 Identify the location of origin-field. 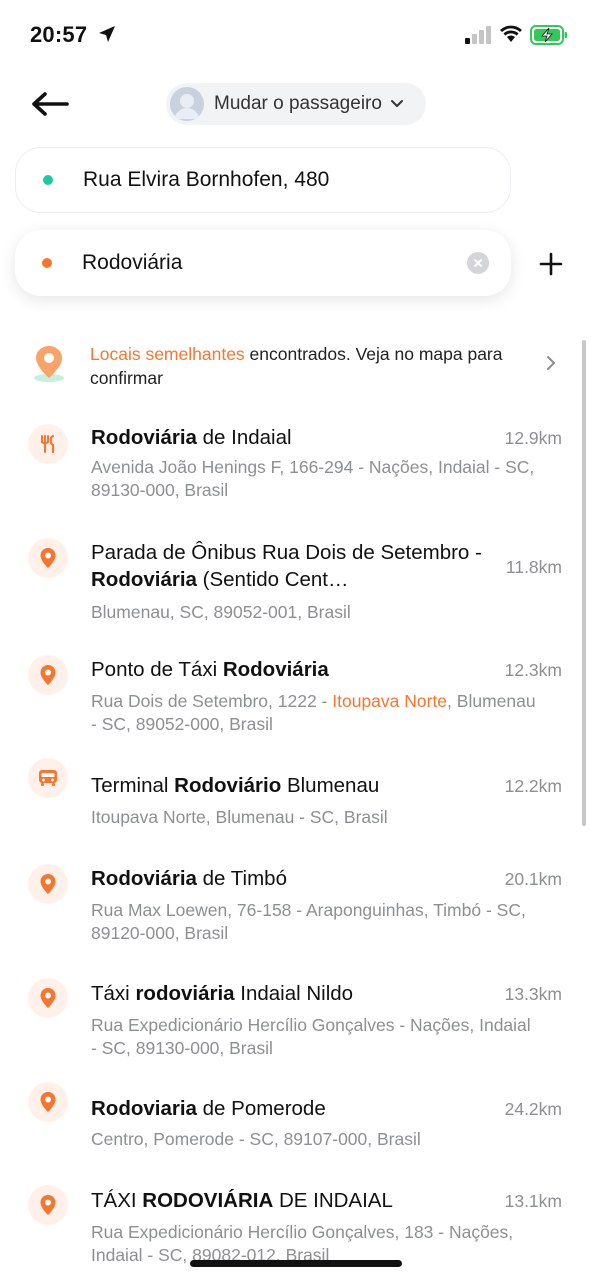
(263, 180).